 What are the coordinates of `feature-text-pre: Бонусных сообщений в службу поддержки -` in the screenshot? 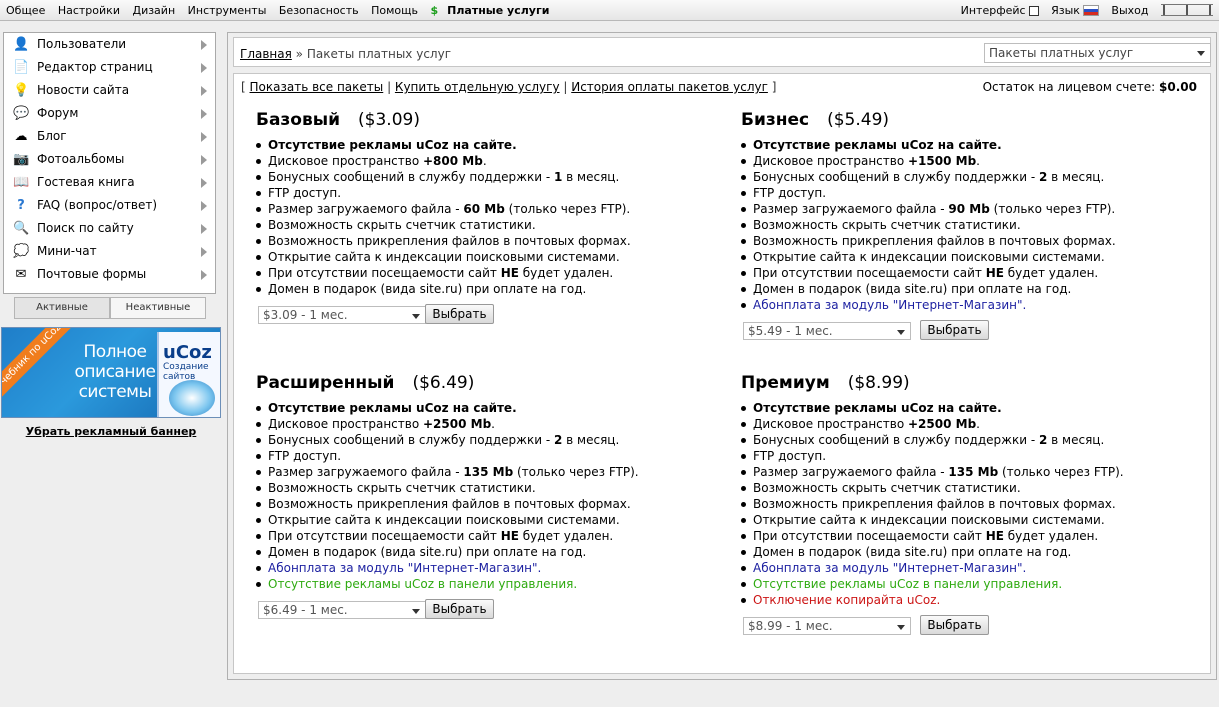 It's located at (896, 440).